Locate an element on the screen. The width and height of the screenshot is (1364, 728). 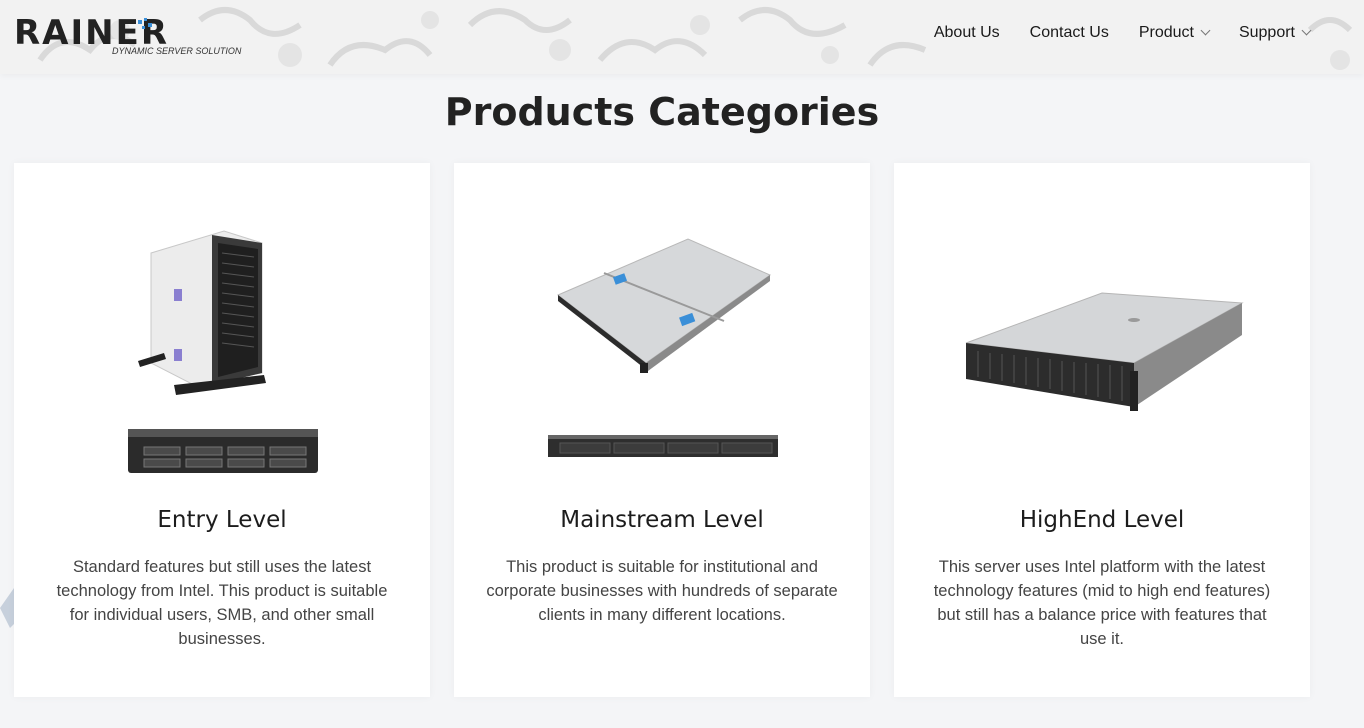
nav-about-us-label: About Us is located at coordinates (966, 32).